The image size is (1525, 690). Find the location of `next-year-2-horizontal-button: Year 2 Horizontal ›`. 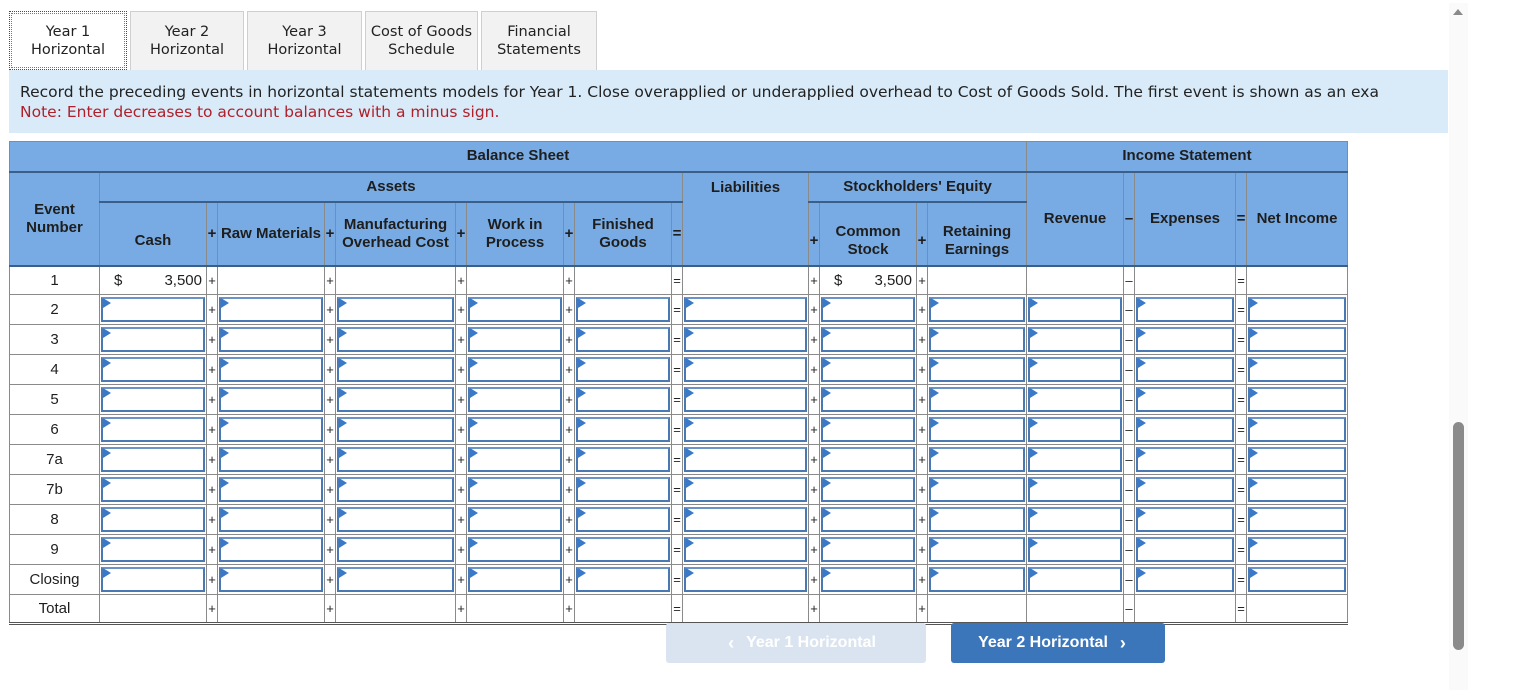

next-year-2-horizontal-button: Year 2 Horizontal › is located at coordinates (1058, 643).